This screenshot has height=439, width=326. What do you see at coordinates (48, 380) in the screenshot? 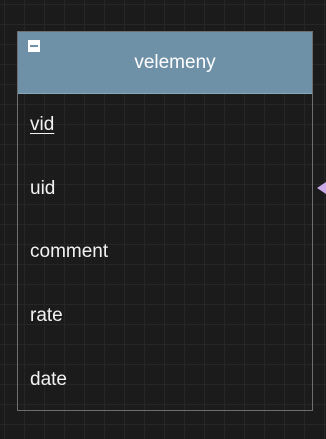
I see `attribute-date: date` at bounding box center [48, 380].